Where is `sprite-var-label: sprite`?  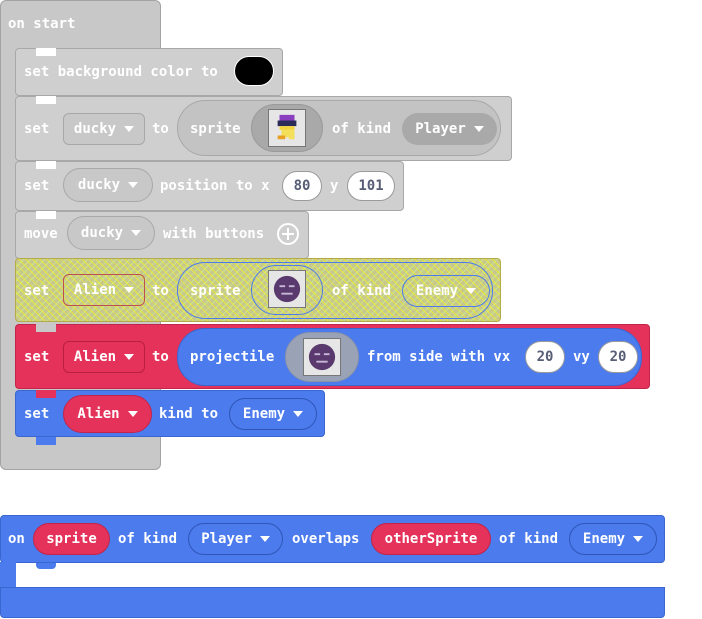 sprite-var-label: sprite is located at coordinates (71, 539).